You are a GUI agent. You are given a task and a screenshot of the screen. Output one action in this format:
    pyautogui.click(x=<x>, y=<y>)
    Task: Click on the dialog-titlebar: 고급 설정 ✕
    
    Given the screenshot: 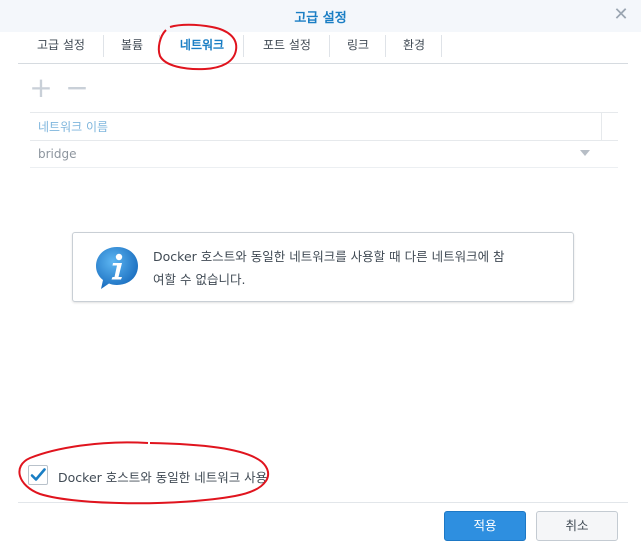 What is the action you would take?
    pyautogui.click(x=320, y=16)
    